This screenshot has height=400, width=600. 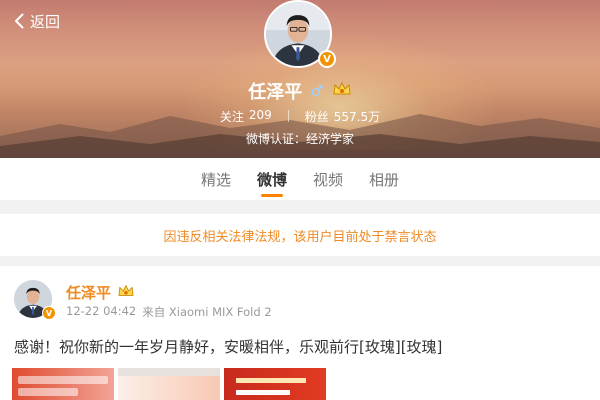 I want to click on tab-album: 相册, so click(x=384, y=179).